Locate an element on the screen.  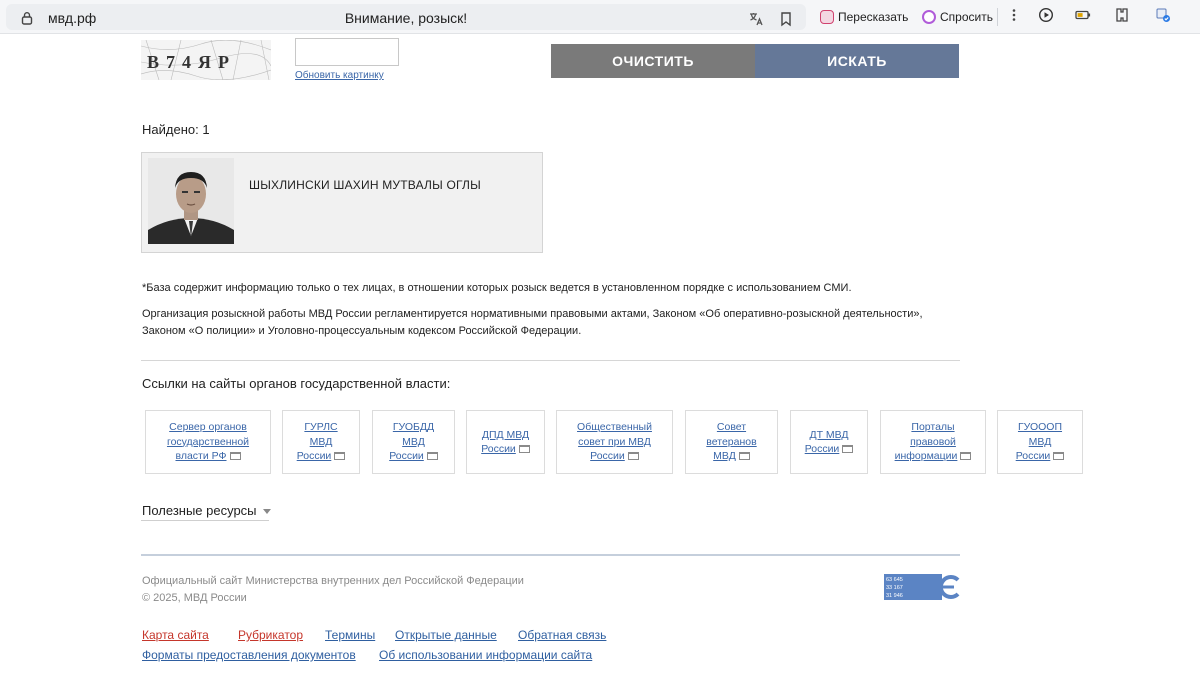
clear-button: очистить is located at coordinates (653, 61).